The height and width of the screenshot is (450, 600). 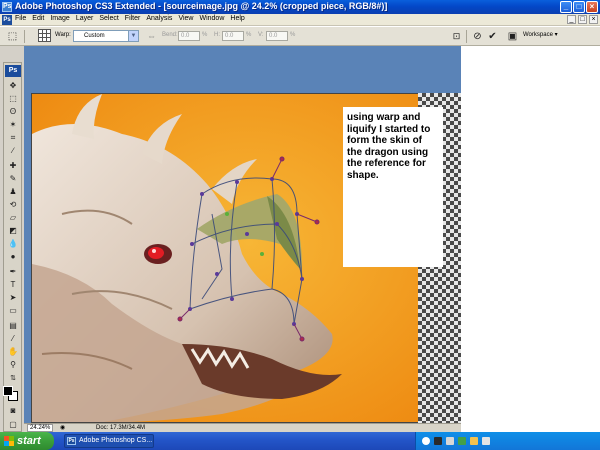 What do you see at coordinates (249, 35) in the screenshot?
I see `h-percent: %` at bounding box center [249, 35].